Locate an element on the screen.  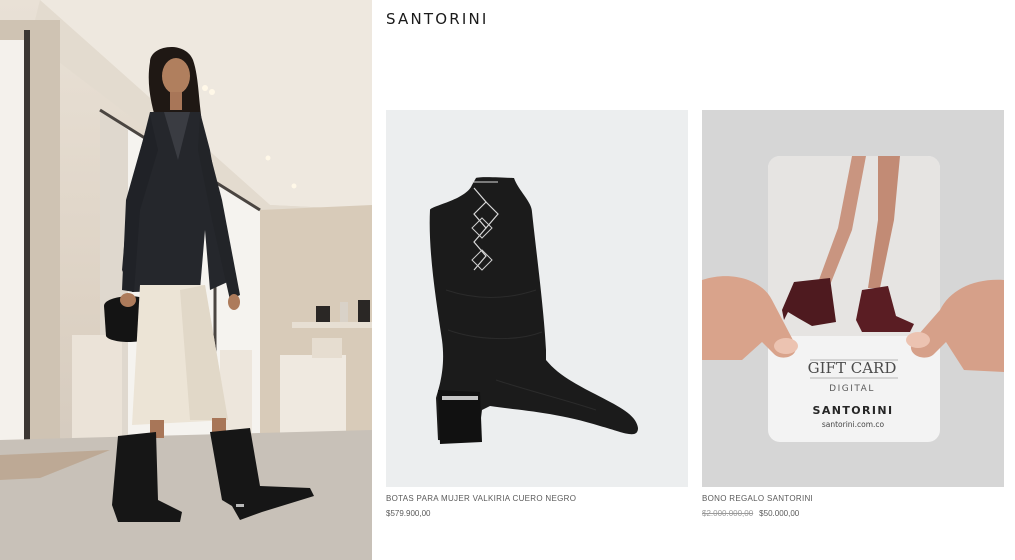
gift-card-url: santorini.com.co is located at coordinates (853, 424).